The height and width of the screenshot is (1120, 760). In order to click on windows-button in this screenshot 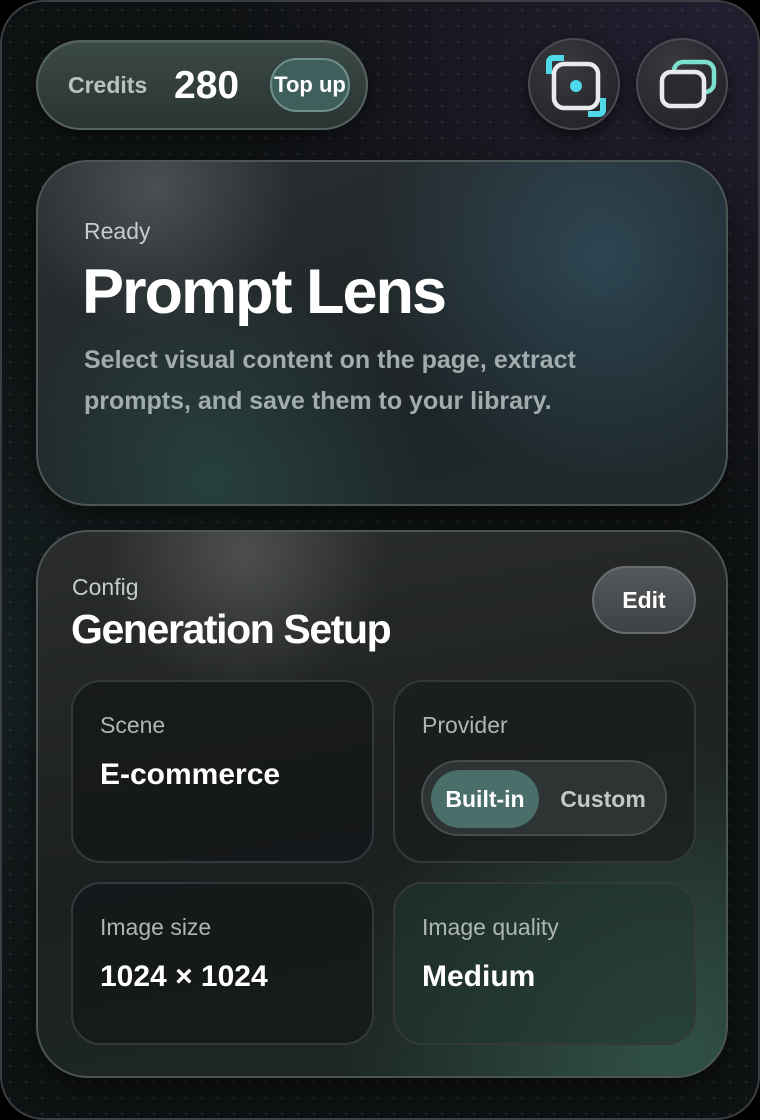, I will do `click(682, 84)`.